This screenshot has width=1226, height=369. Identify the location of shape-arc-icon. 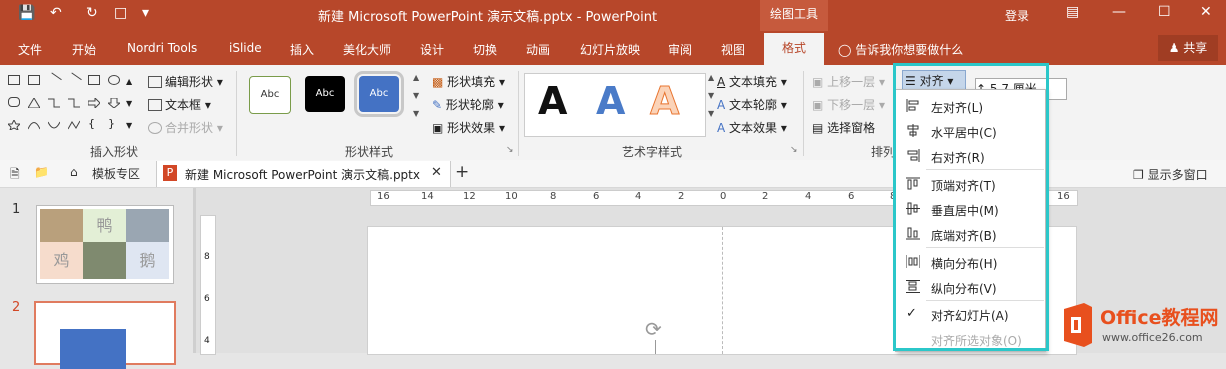
(54, 124).